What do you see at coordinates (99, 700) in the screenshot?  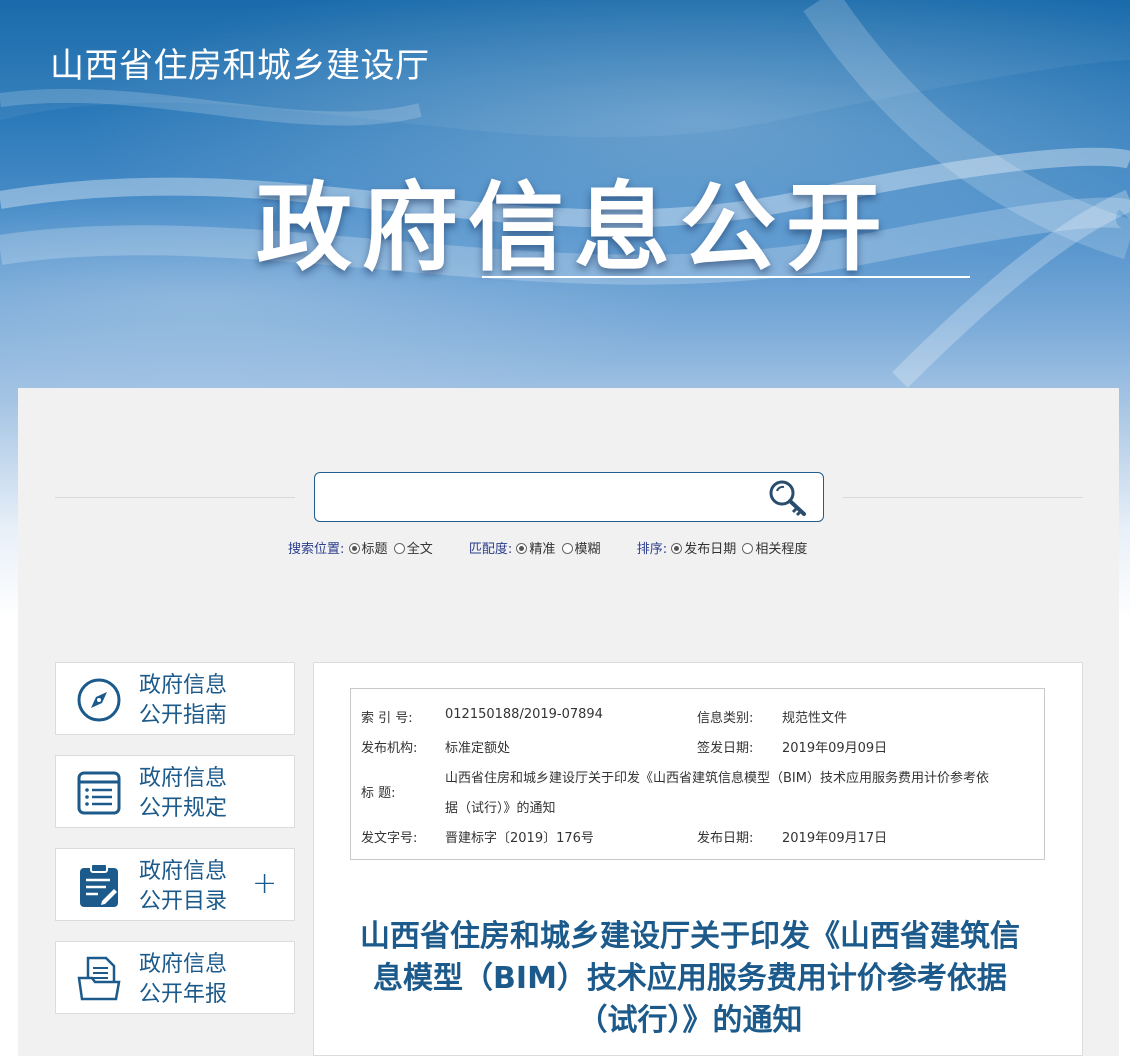 I see `compass-icon` at bounding box center [99, 700].